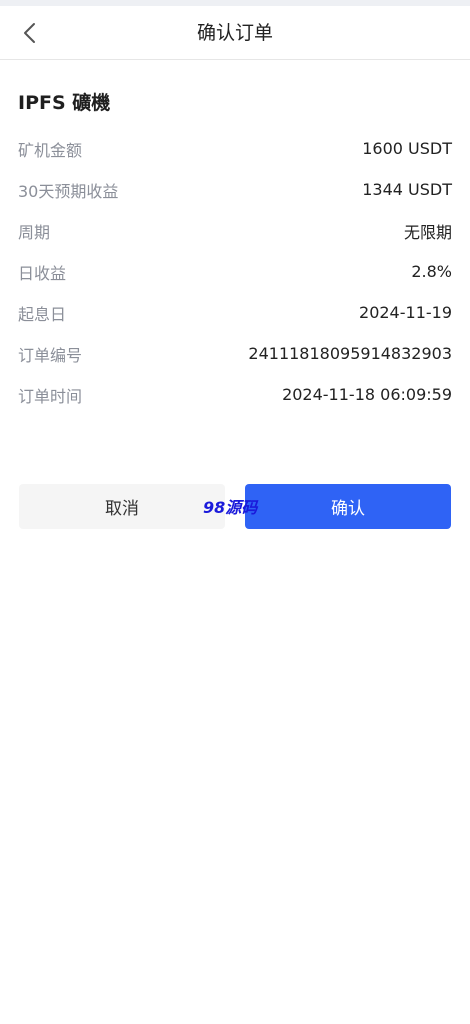 The image size is (470, 1024). Describe the element at coordinates (235, 148) in the screenshot. I see `detail-row-amount: 矿机金额 1600 USDT` at that location.